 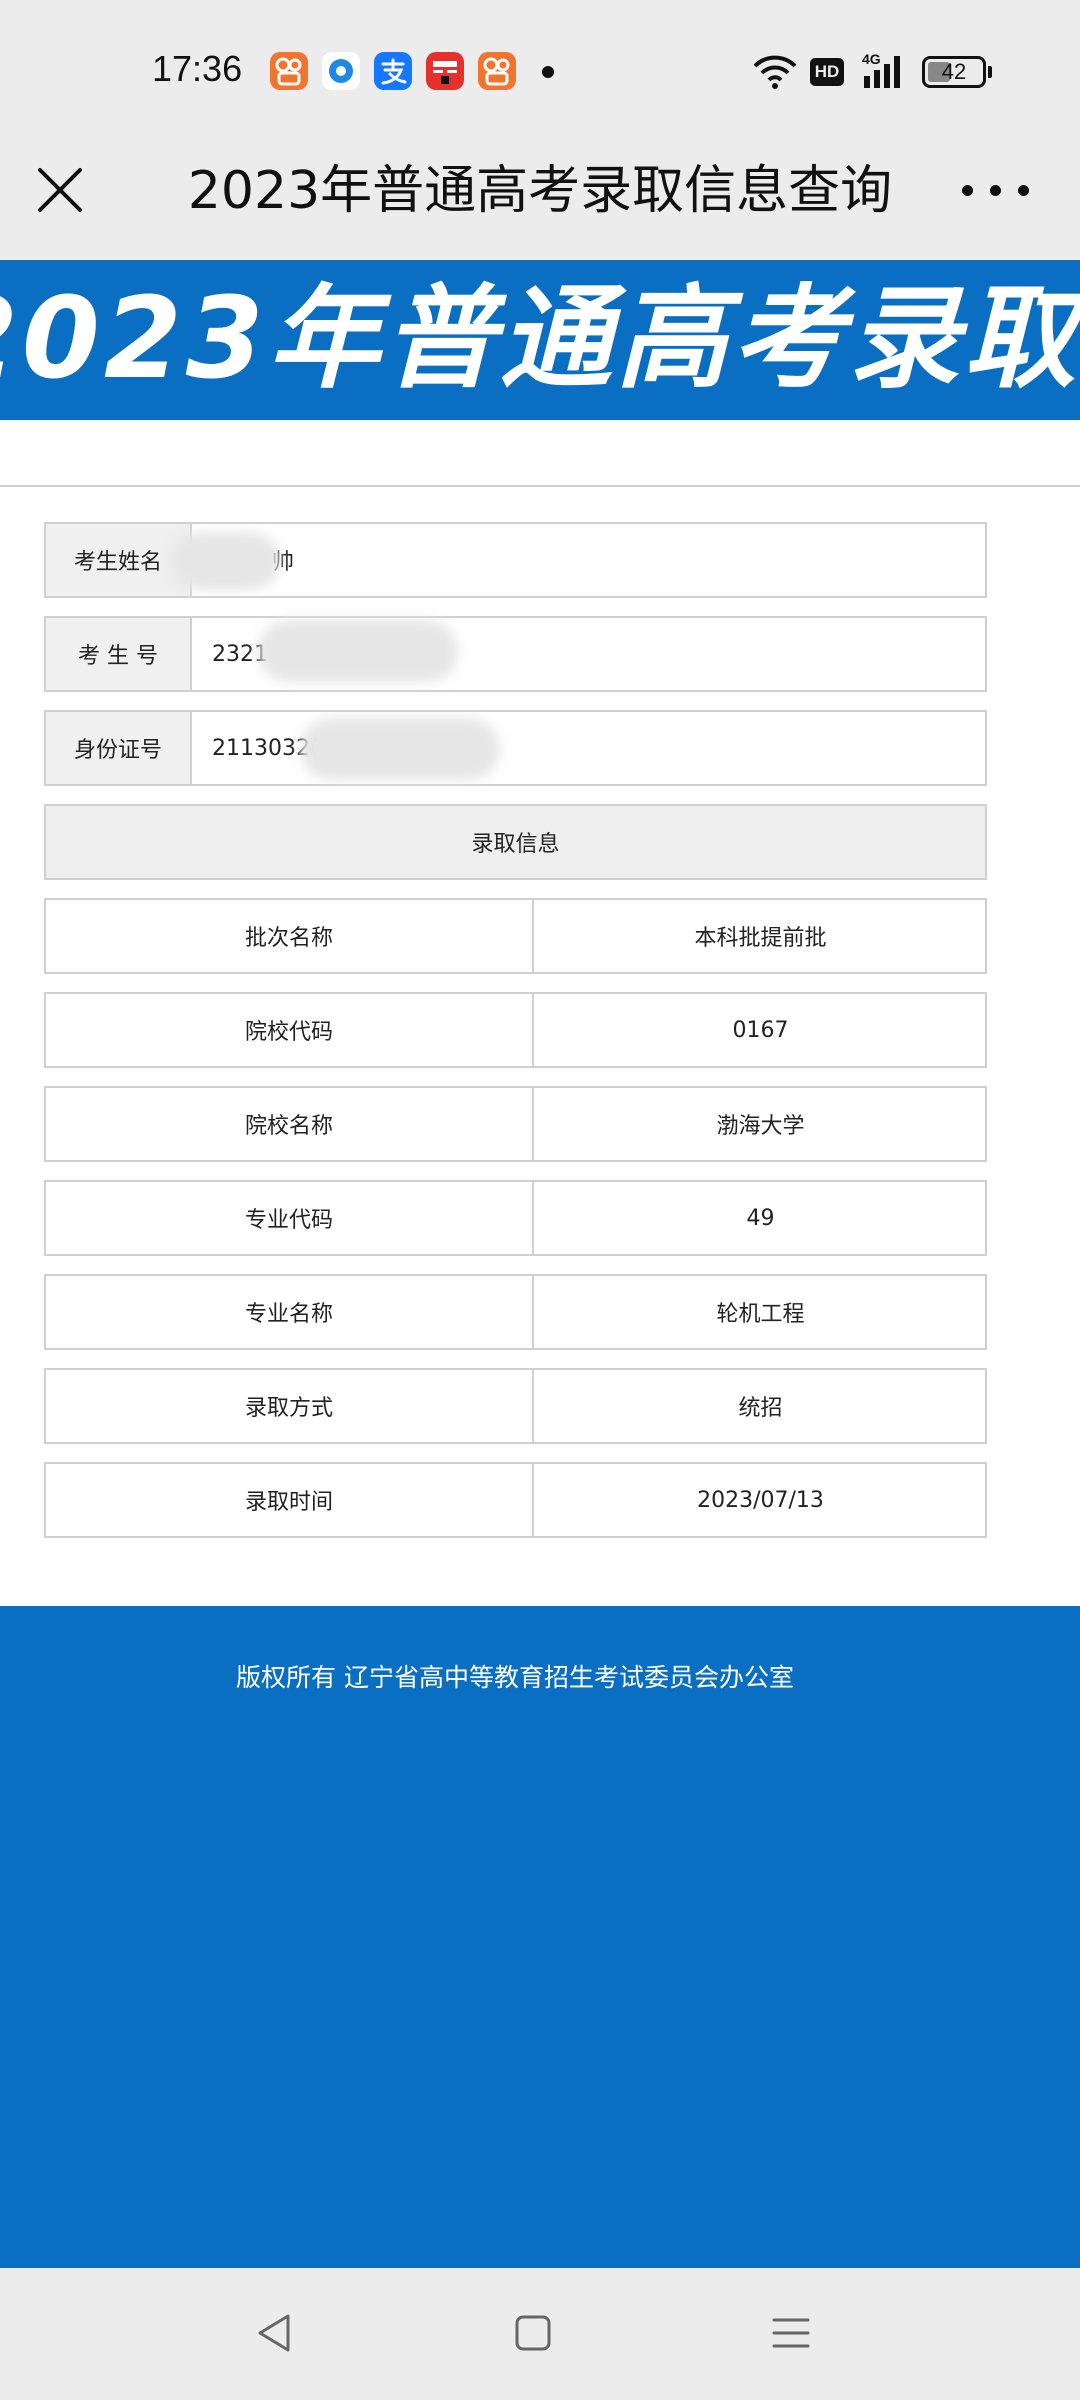 What do you see at coordinates (990, 72) in the screenshot?
I see `battery-tip` at bounding box center [990, 72].